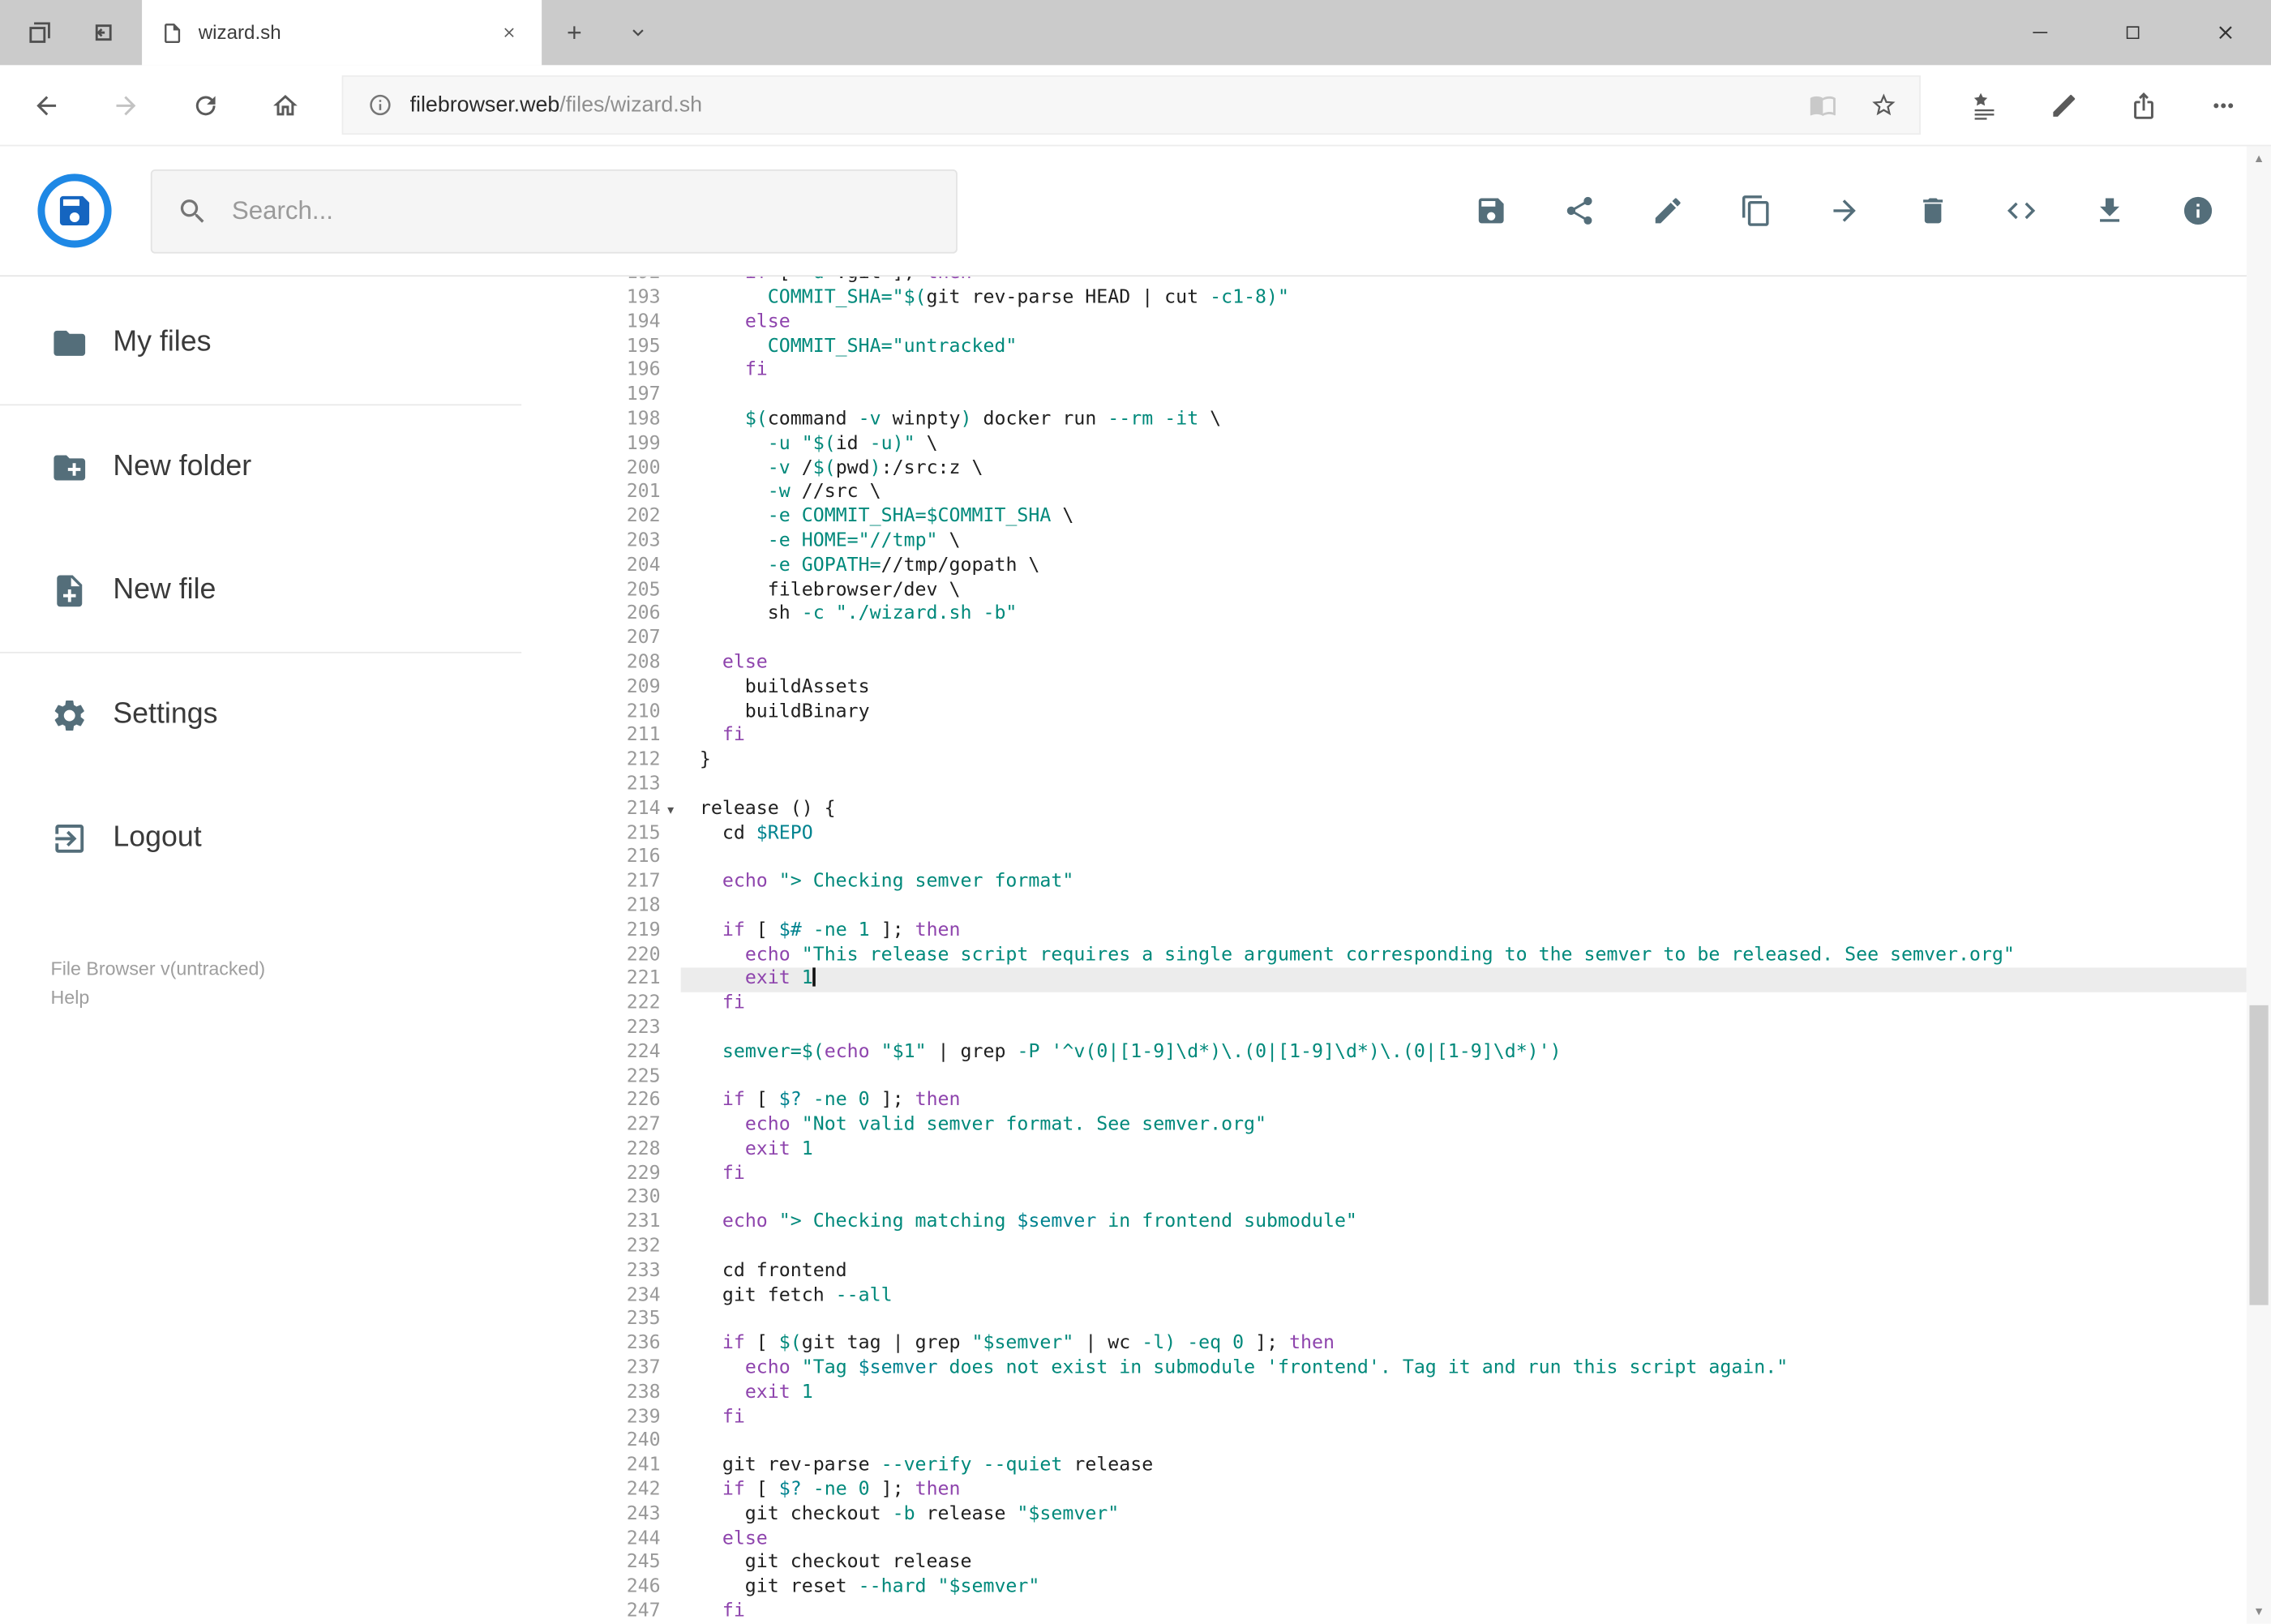  Describe the element at coordinates (103, 33) in the screenshot. I see `tabs-aside-button` at that location.